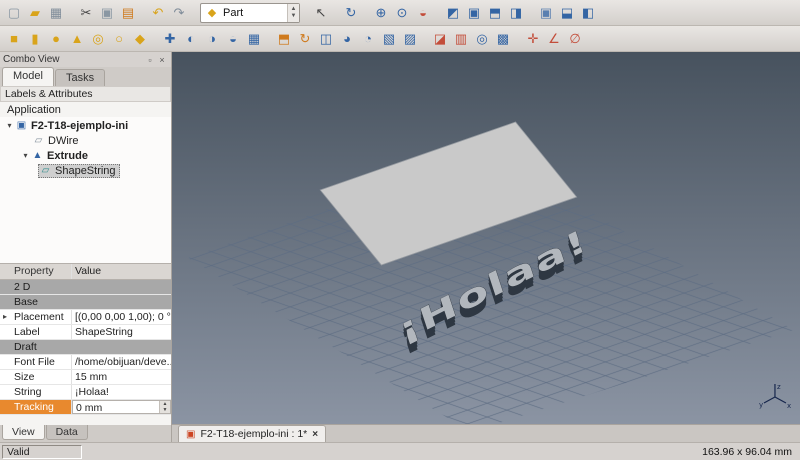 The width and height of the screenshot is (800, 460). Describe the element at coordinates (23, 432) in the screenshot. I see `tab-view: View` at that location.